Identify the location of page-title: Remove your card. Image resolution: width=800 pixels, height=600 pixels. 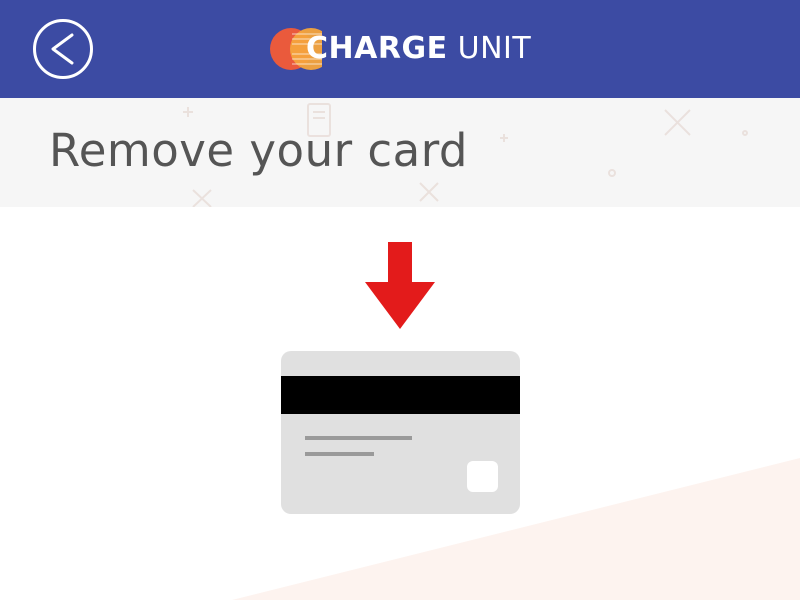
(258, 150).